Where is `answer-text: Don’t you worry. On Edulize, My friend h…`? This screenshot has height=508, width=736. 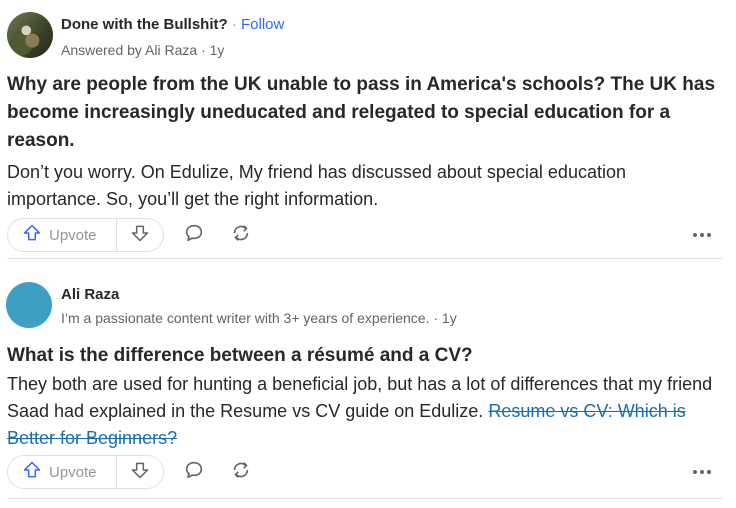
answer-text: Don’t you worry. On Edulize, My friend h… is located at coordinates (316, 185).